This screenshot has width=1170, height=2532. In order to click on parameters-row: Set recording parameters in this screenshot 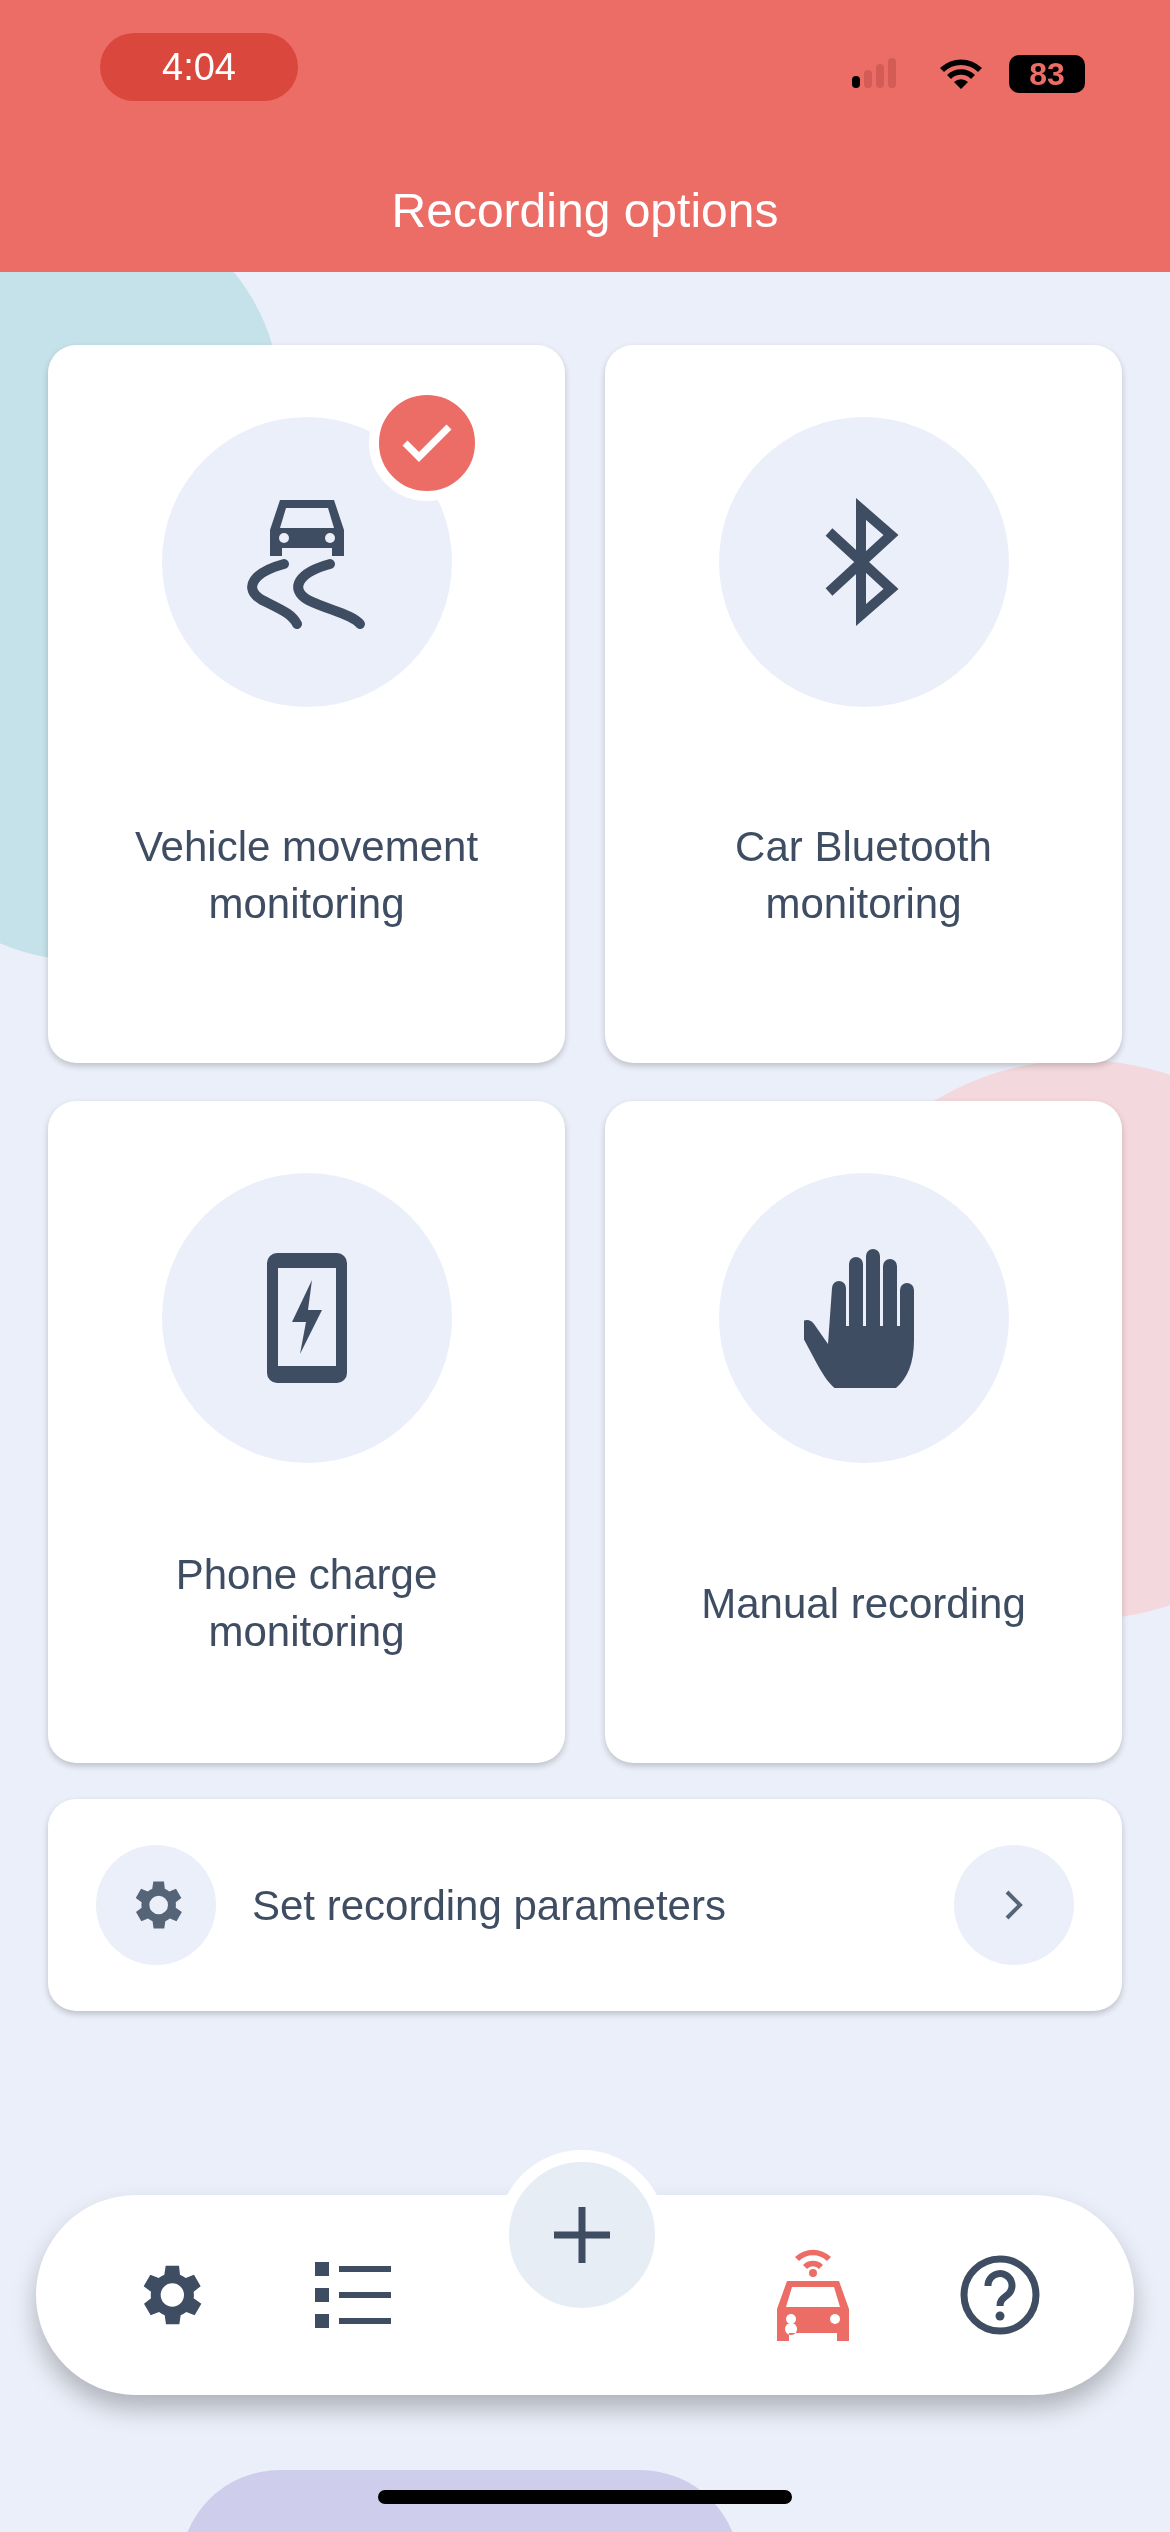, I will do `click(585, 1905)`.